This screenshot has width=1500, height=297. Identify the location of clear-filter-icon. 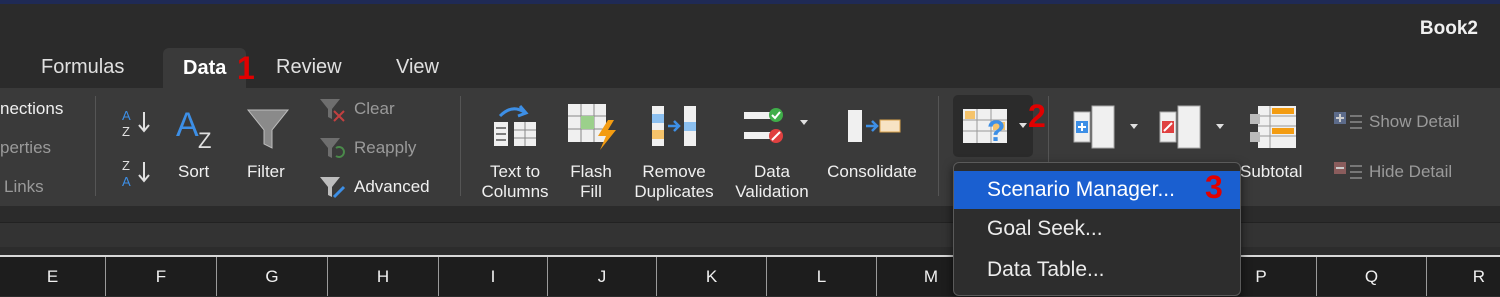
(332, 110).